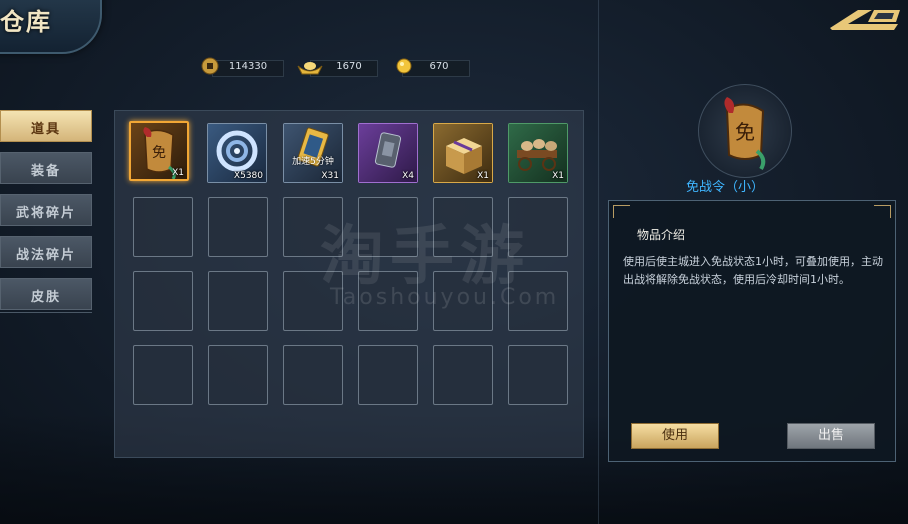 This screenshot has width=908, height=524. Describe the element at coordinates (598, 262) in the screenshot. I see `panel-divider` at that location.